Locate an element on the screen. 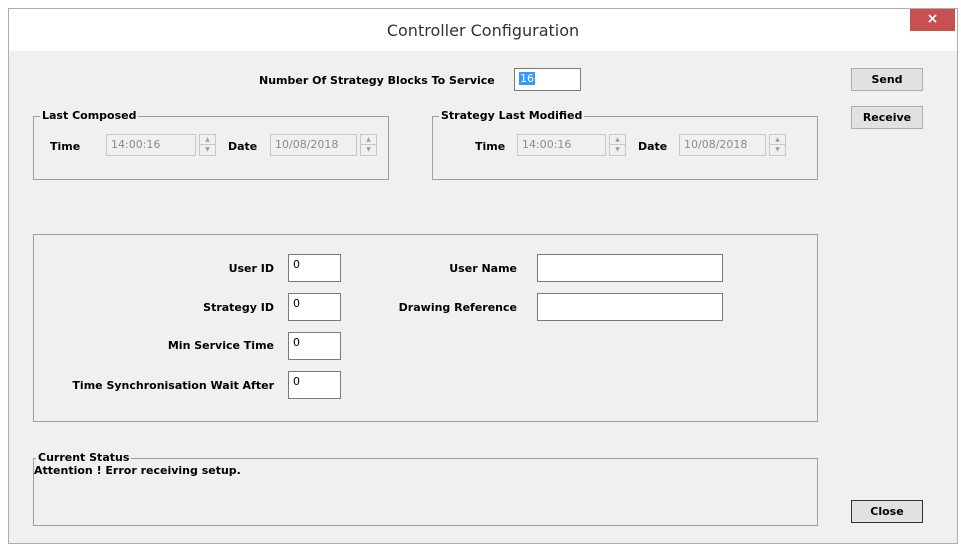 The height and width of the screenshot is (547, 961). window-title: Controller Configuration is located at coordinates (483, 30).